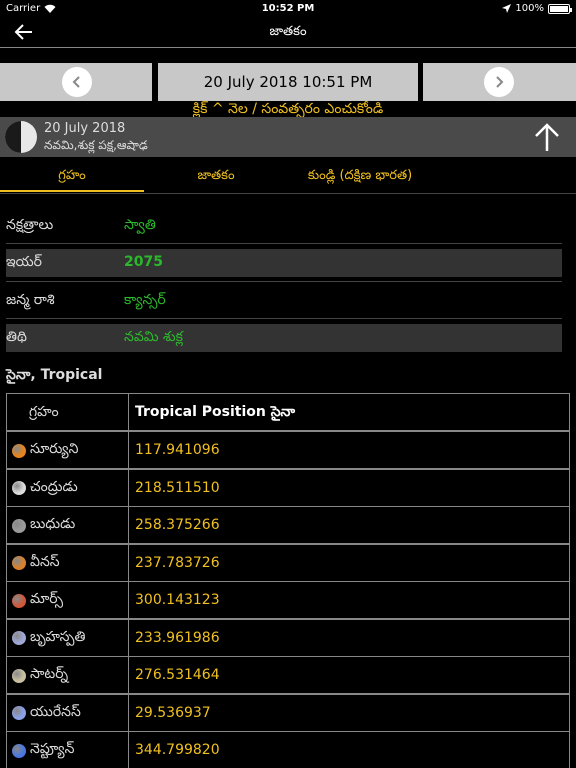 The width and height of the screenshot is (576, 768). Describe the element at coordinates (288, 562) in the screenshot. I see `table-row: వీనస్ 237.783726` at that location.